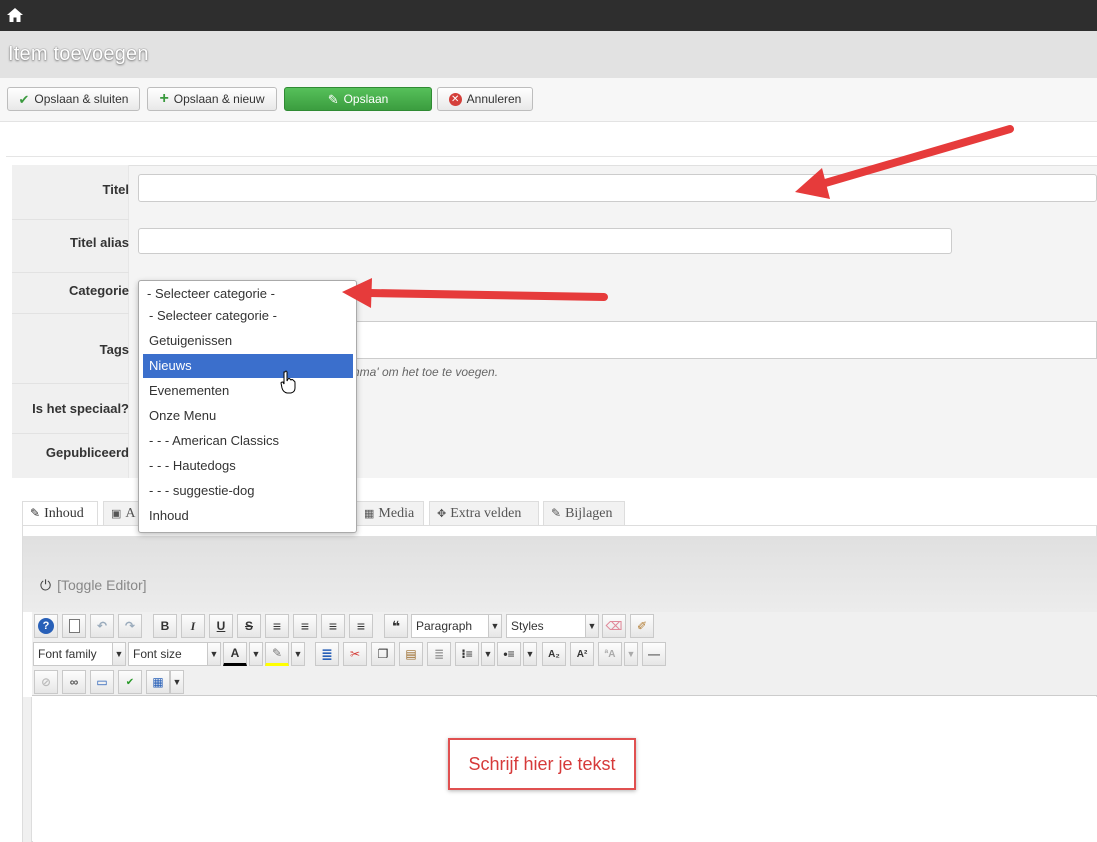 Image resolution: width=1097 pixels, height=842 pixels. I want to click on copy-icon: ❐, so click(383, 654).